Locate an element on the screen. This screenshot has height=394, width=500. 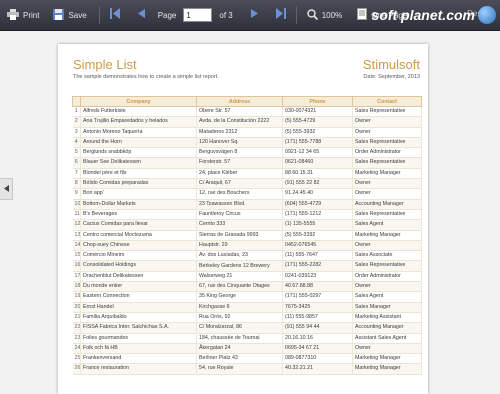
phone-cell: 0452-076545 is located at coordinates (317, 246).